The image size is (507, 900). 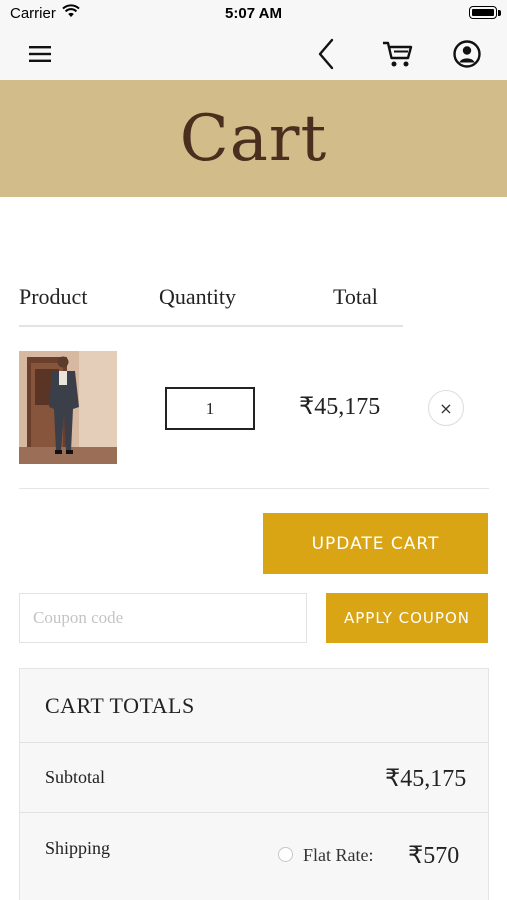 I want to click on battery-tip, so click(x=499, y=13).